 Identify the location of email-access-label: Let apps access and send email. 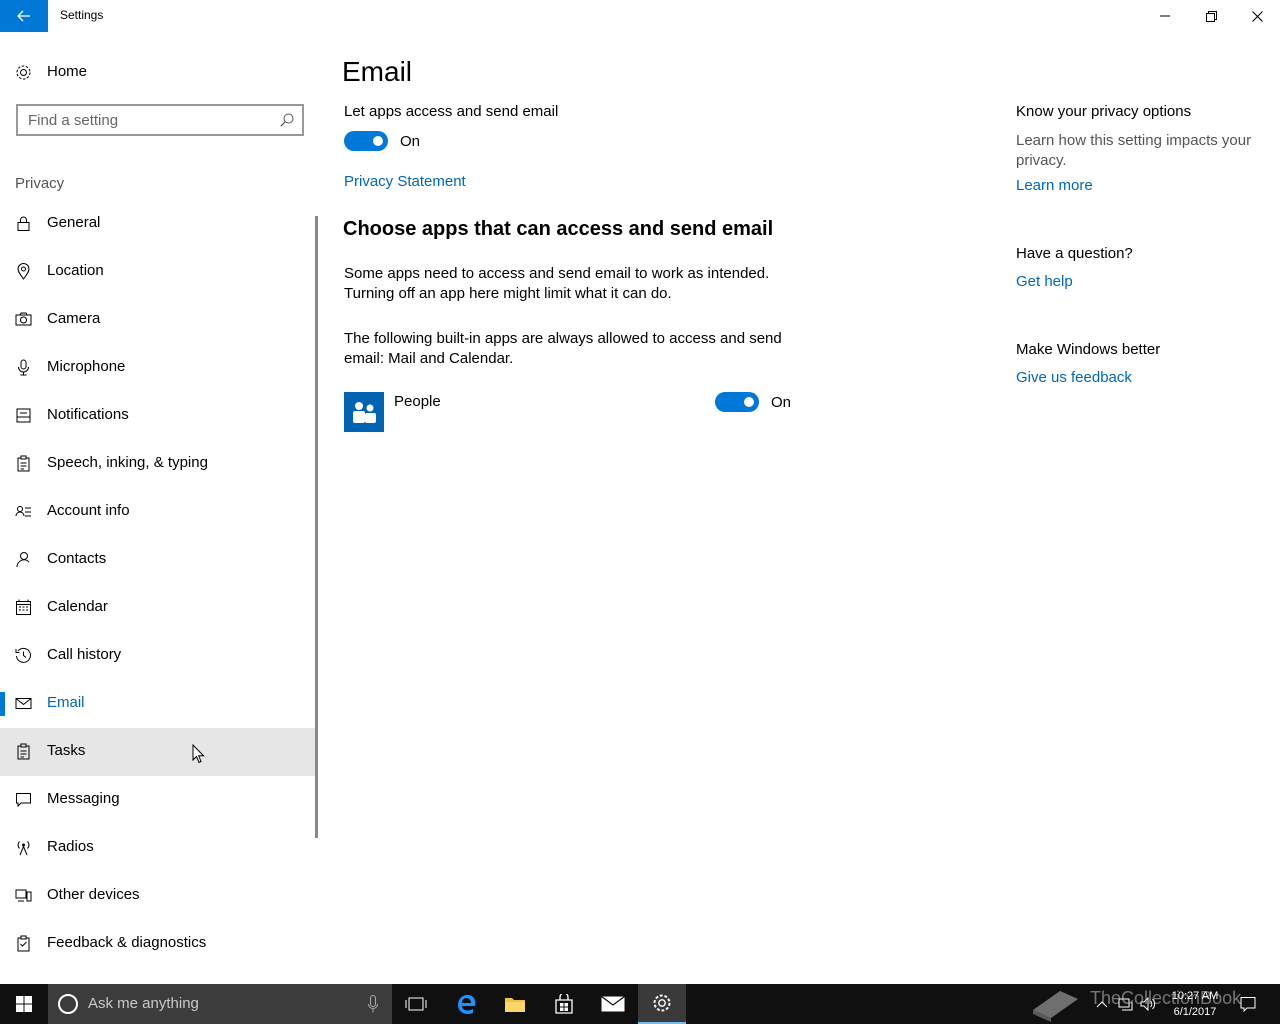
(451, 111).